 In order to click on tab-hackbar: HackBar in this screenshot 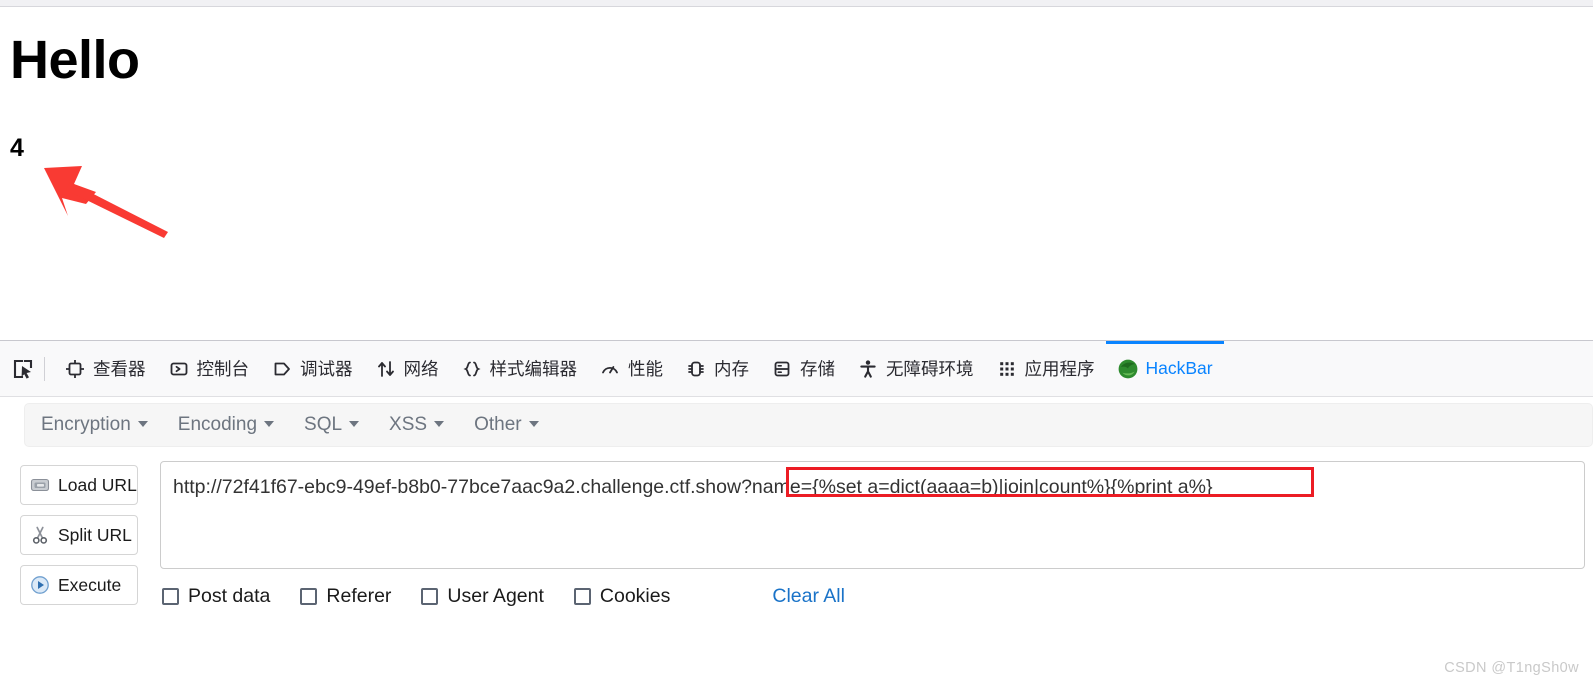, I will do `click(1164, 368)`.